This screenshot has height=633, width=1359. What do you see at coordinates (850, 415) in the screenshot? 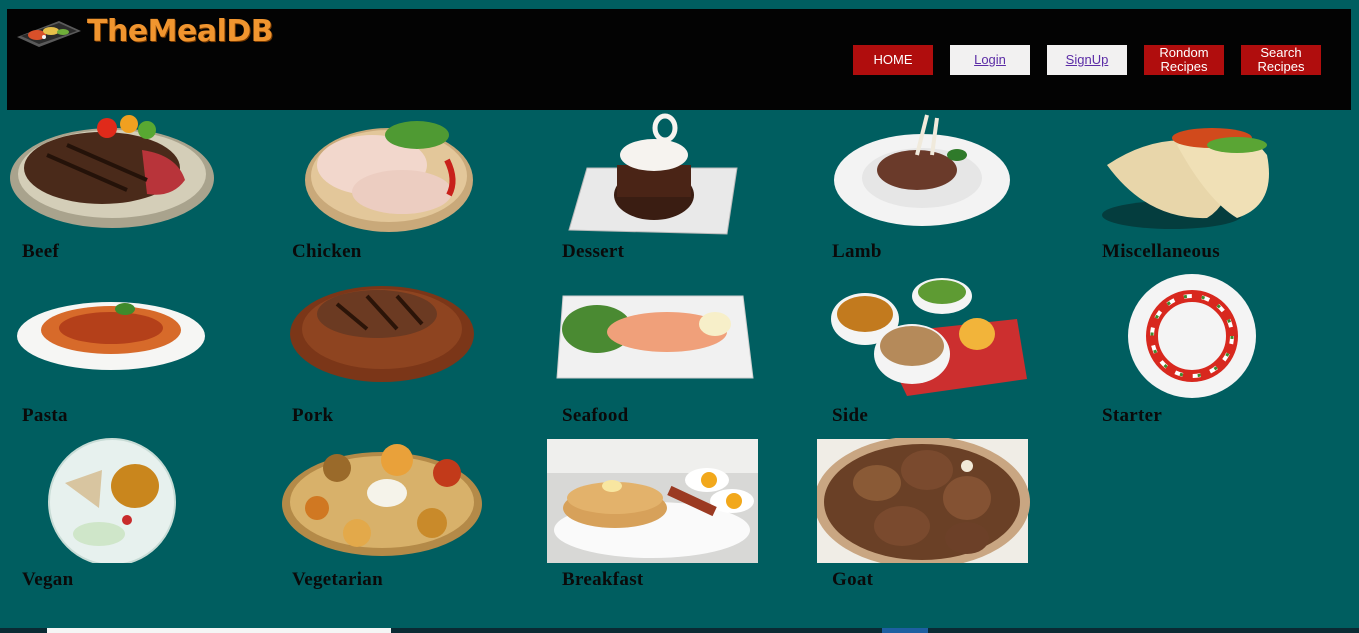
I see `category-name: Side` at bounding box center [850, 415].